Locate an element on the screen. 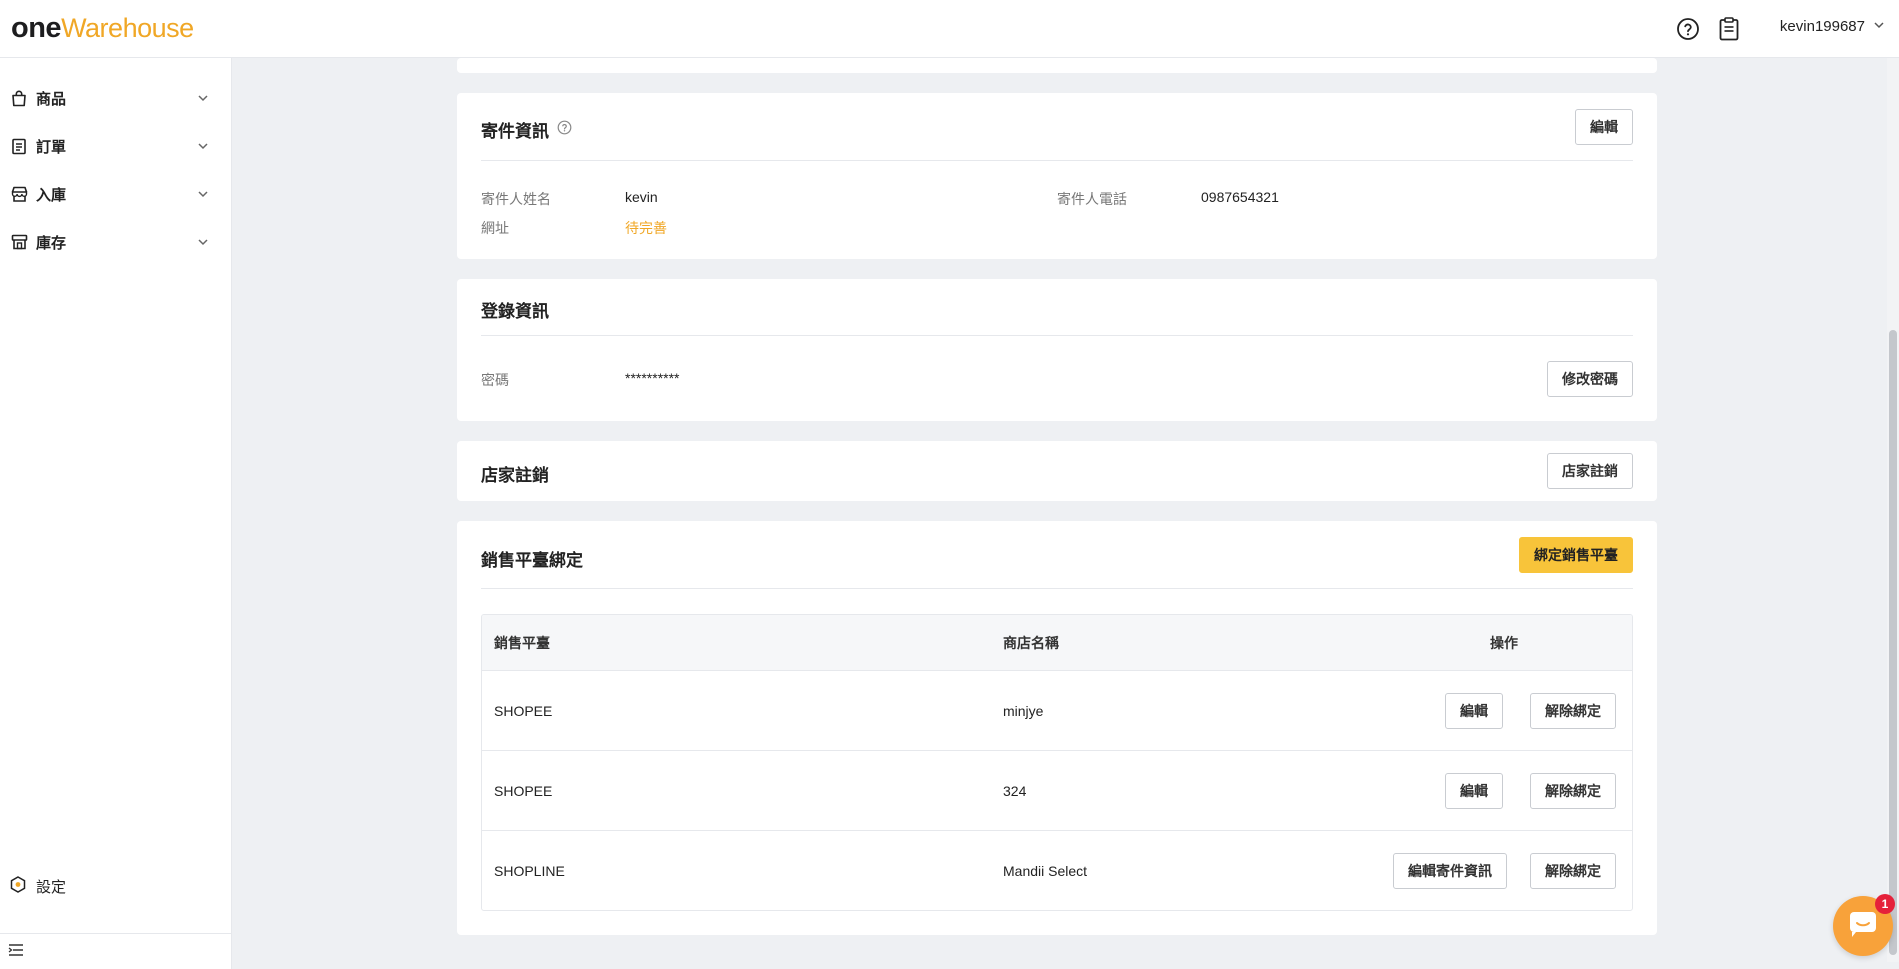  sidebar-item-label: 商品 is located at coordinates (51, 99).